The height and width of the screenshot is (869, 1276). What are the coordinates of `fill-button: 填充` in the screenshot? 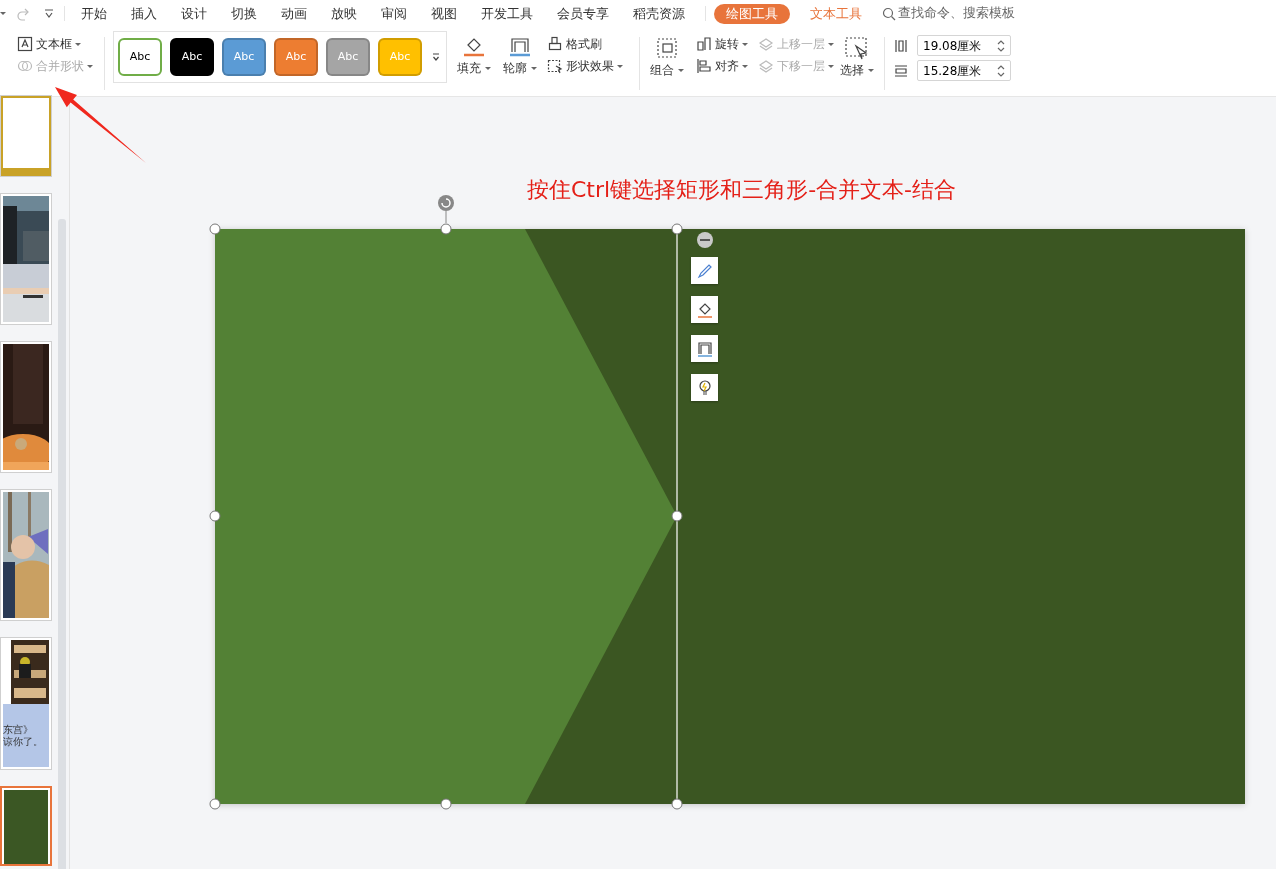 It's located at (474, 56).